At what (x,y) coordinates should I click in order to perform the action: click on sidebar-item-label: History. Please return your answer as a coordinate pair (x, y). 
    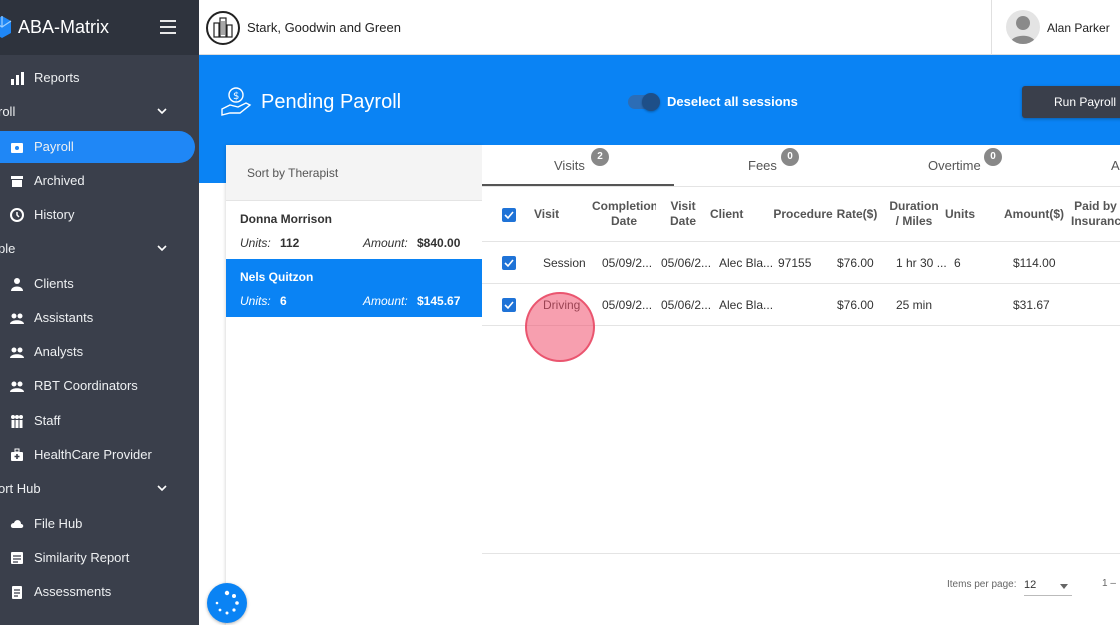
    Looking at the image, I should click on (54, 214).